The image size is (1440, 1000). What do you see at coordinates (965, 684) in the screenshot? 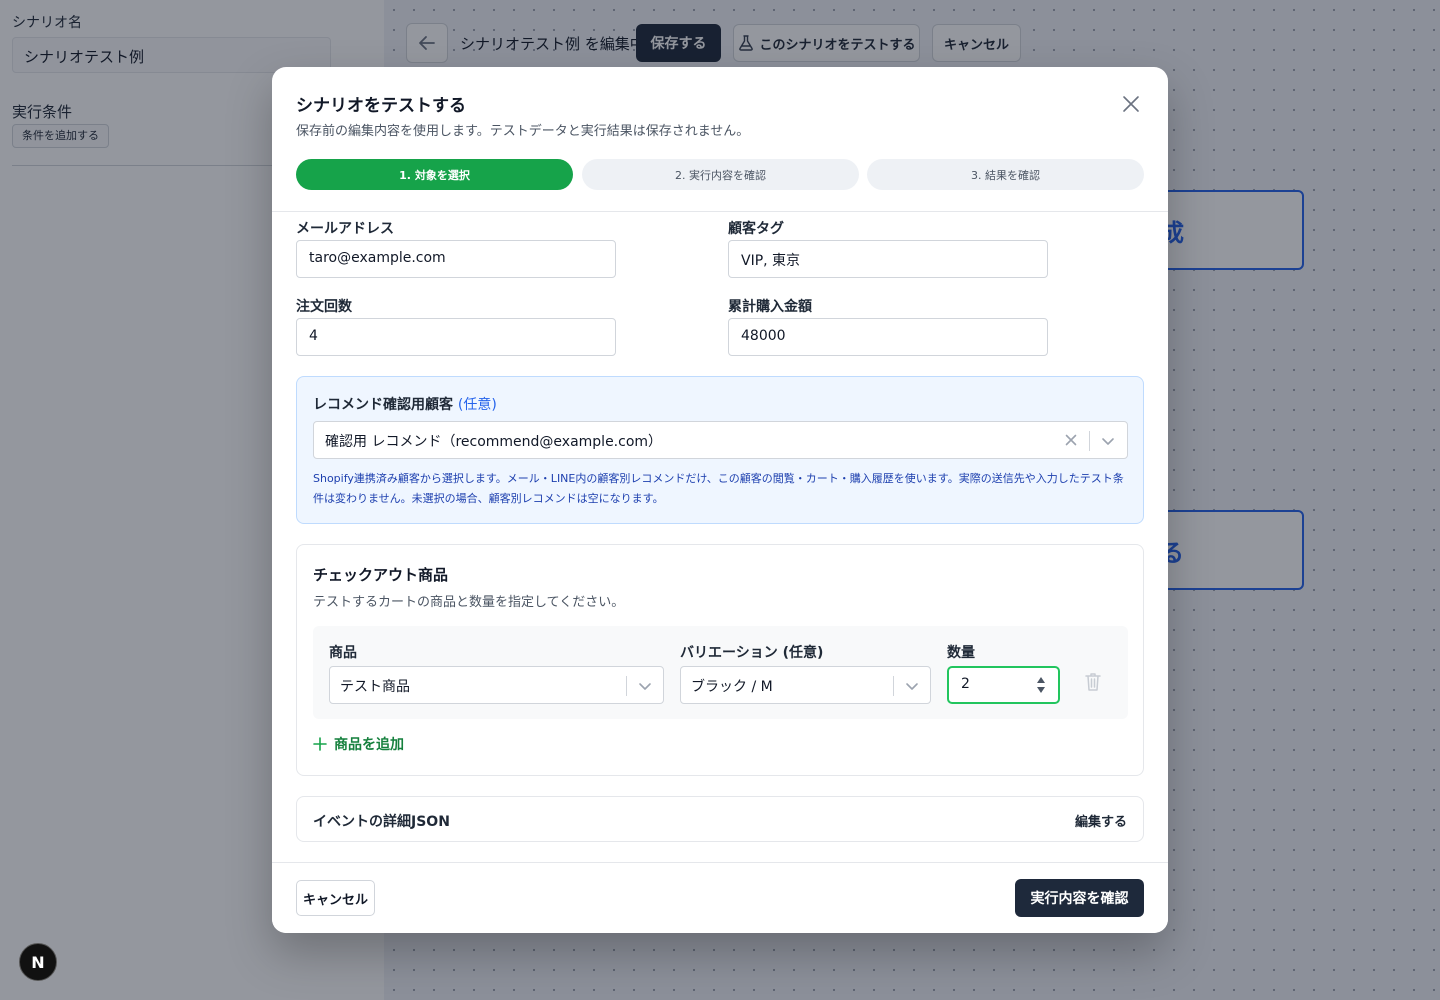
I see `quantity-value: 2` at bounding box center [965, 684].